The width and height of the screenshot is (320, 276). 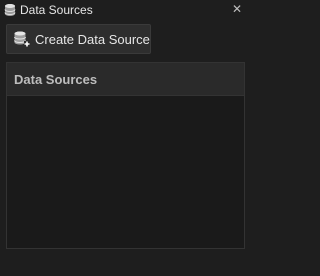 I want to click on database-icon, so click(x=10, y=10).